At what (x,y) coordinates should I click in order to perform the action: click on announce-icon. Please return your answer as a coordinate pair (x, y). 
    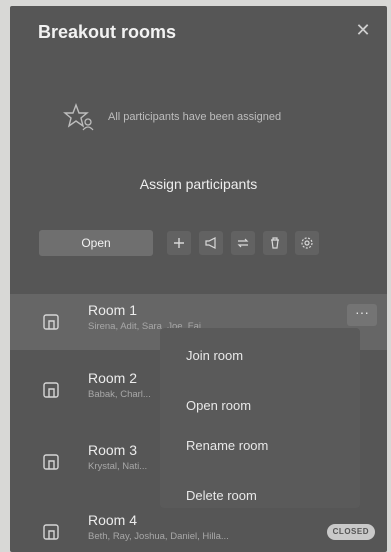
    Looking at the image, I should click on (210, 243).